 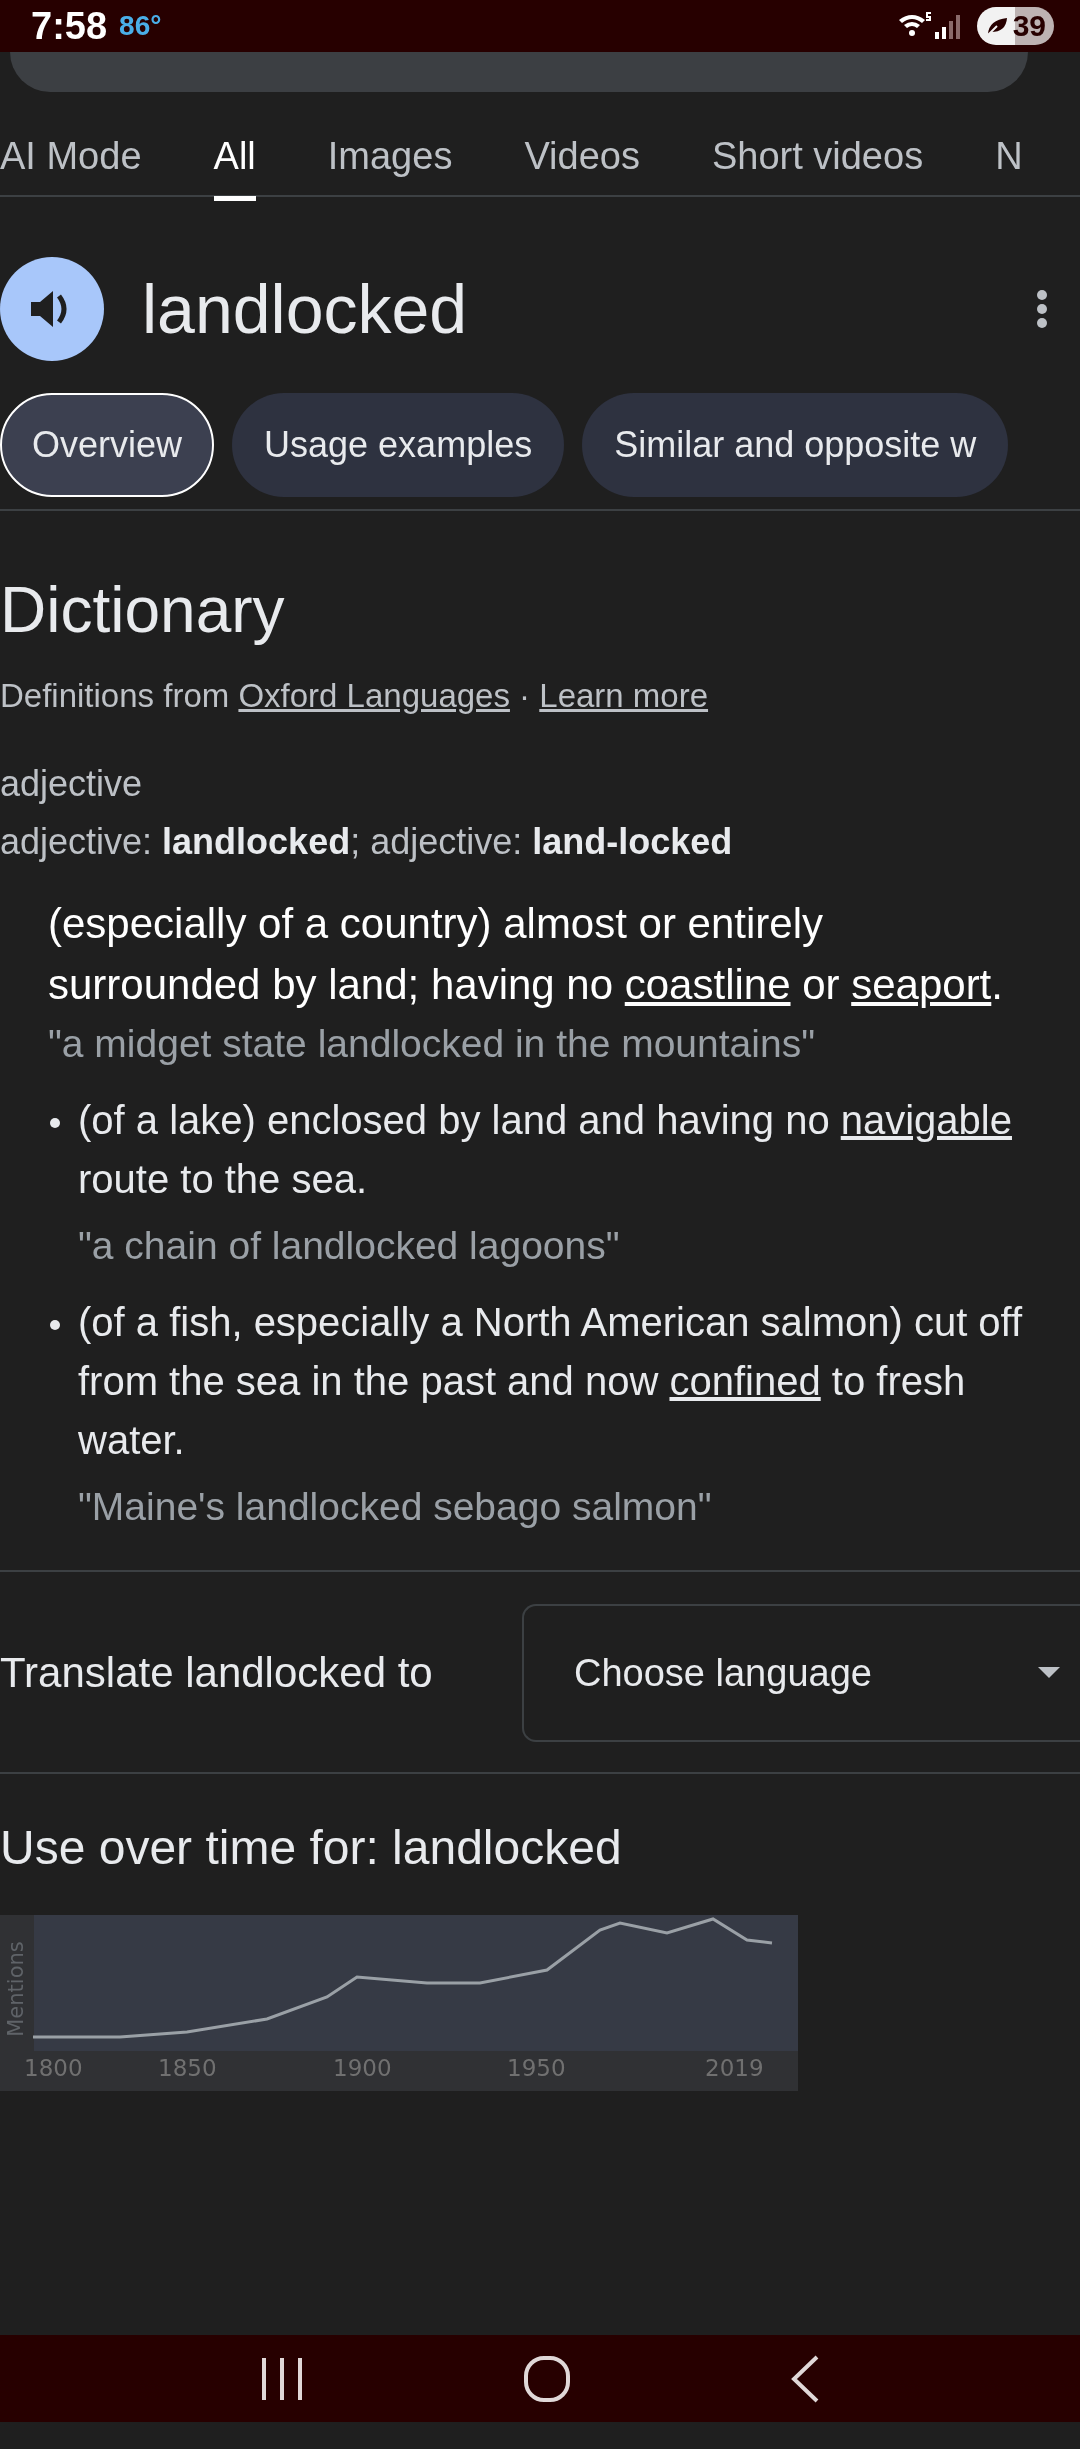 What do you see at coordinates (547, 2378) in the screenshot?
I see `home-icon` at bounding box center [547, 2378].